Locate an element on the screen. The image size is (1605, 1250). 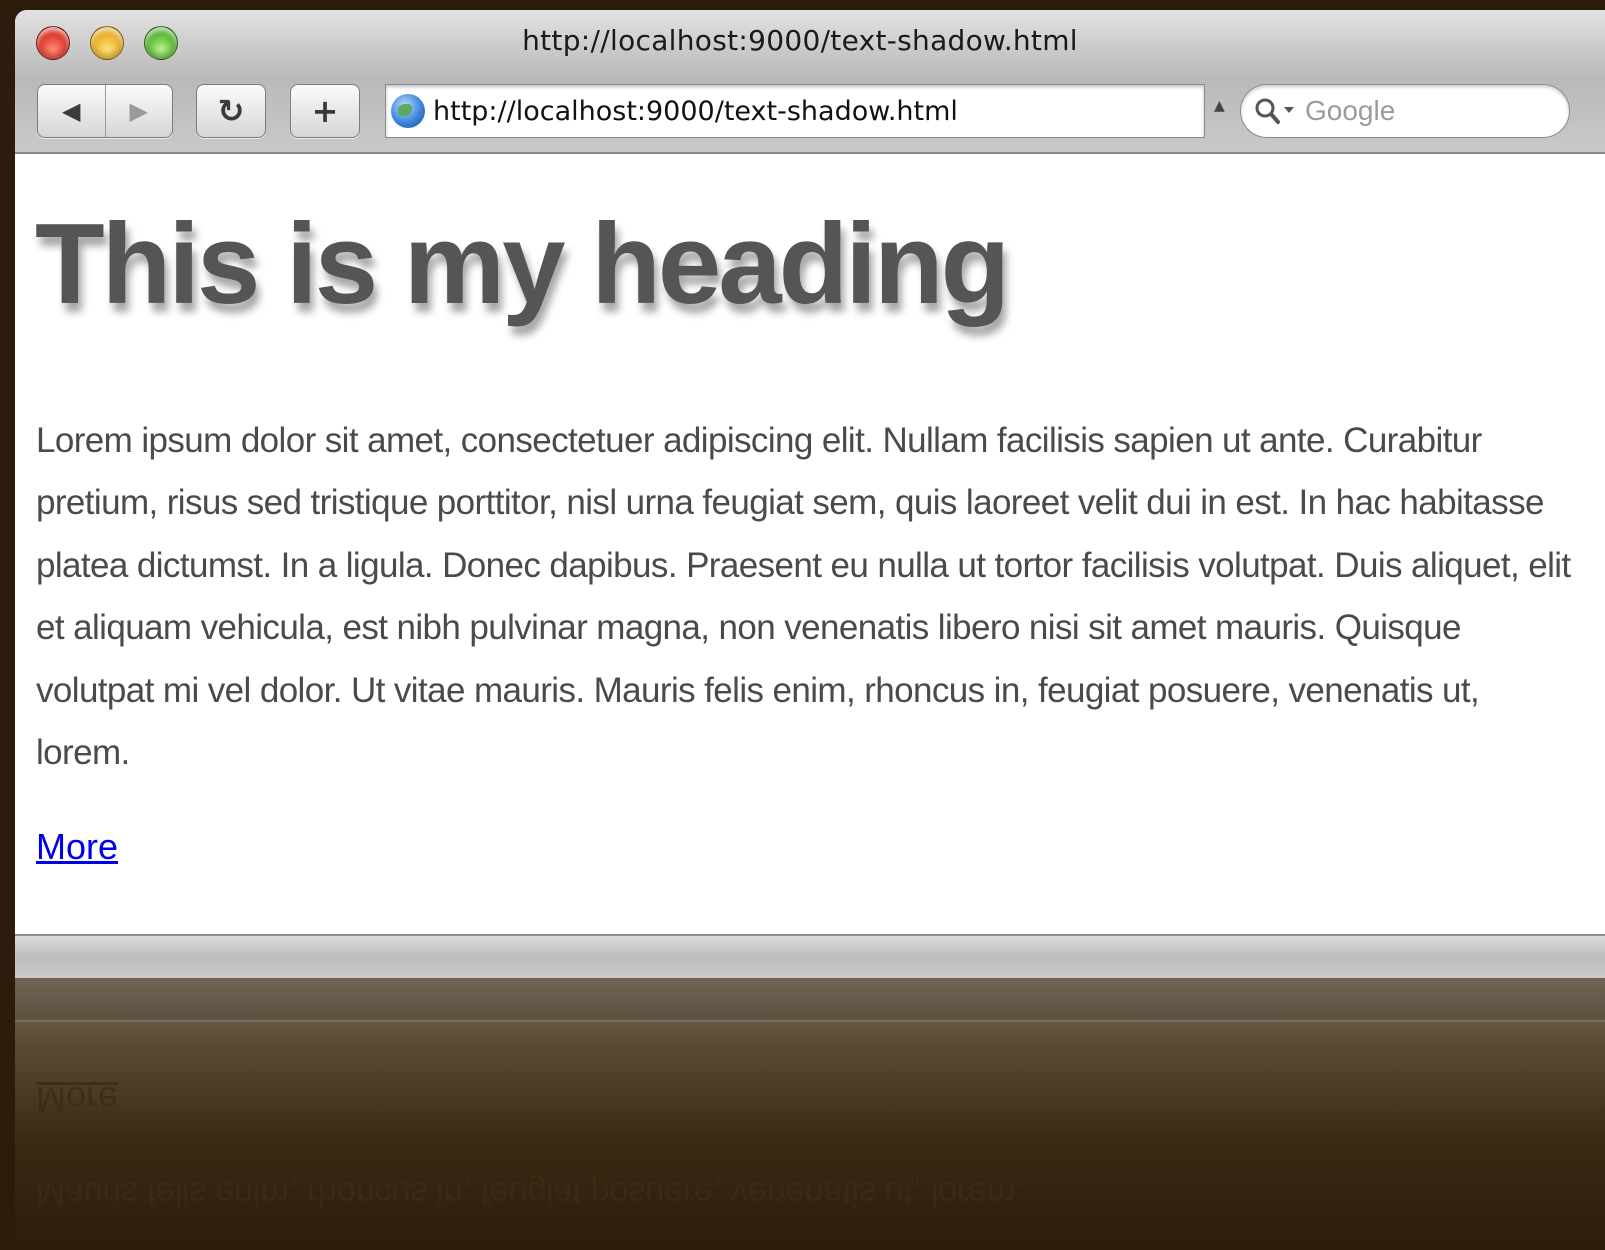
page-heading: This is my heading is located at coordinates (522, 264).